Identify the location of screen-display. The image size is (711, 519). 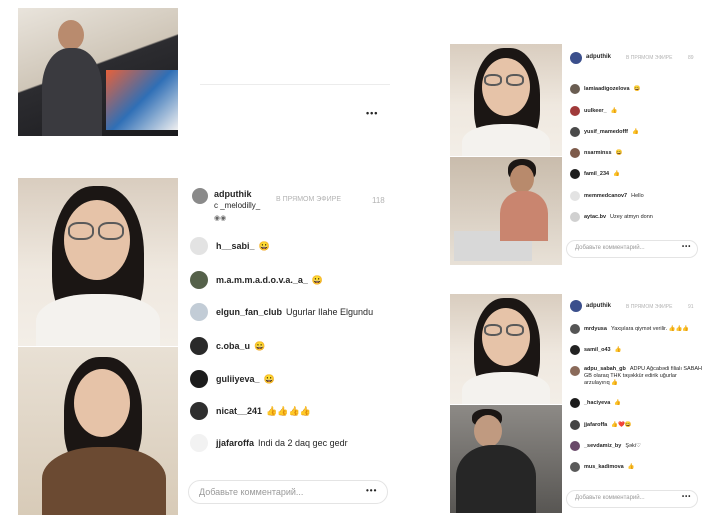
(142, 100).